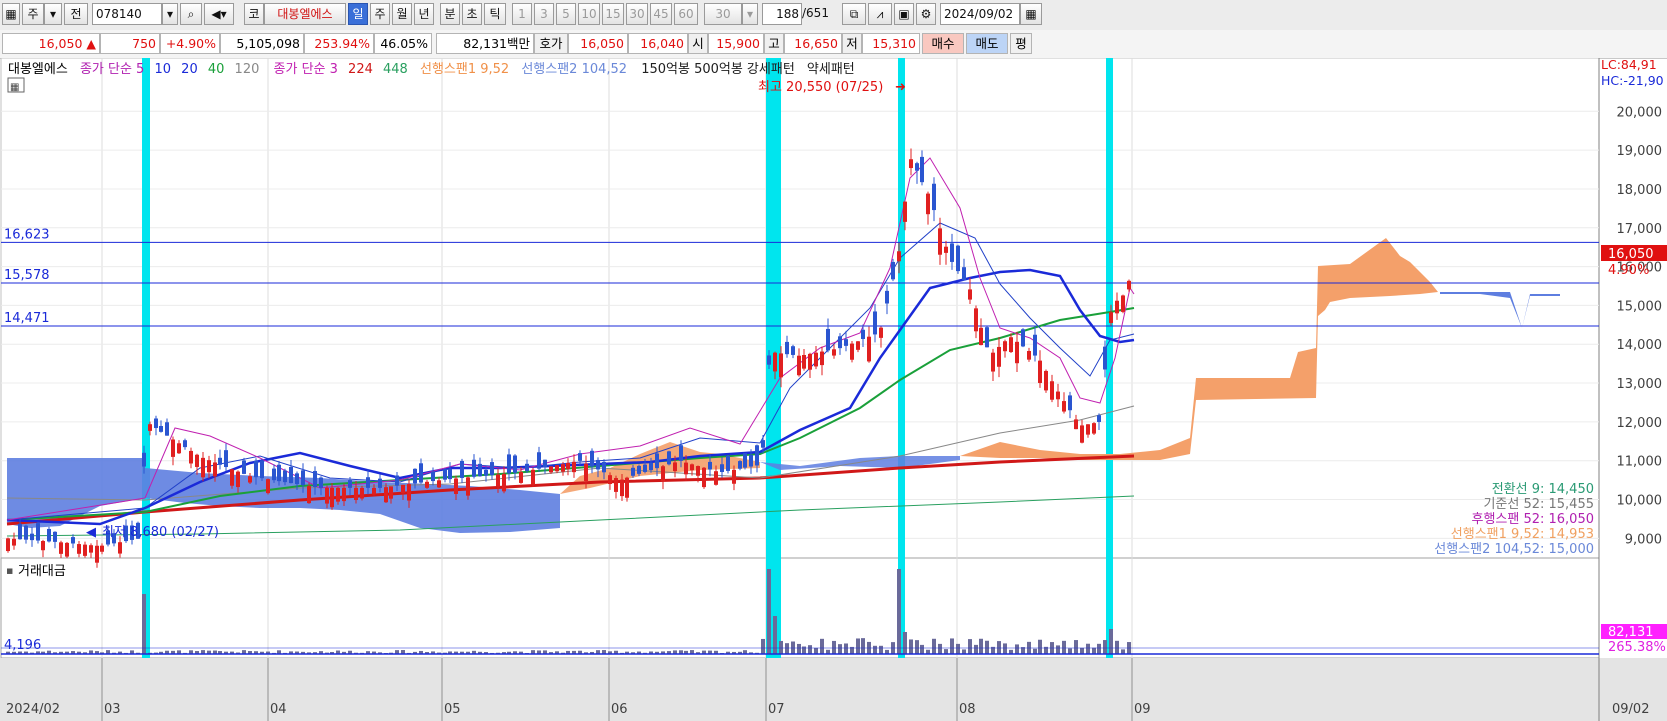 The height and width of the screenshot is (721, 1667). I want to click on search-icon: ⌕, so click(191, 14).